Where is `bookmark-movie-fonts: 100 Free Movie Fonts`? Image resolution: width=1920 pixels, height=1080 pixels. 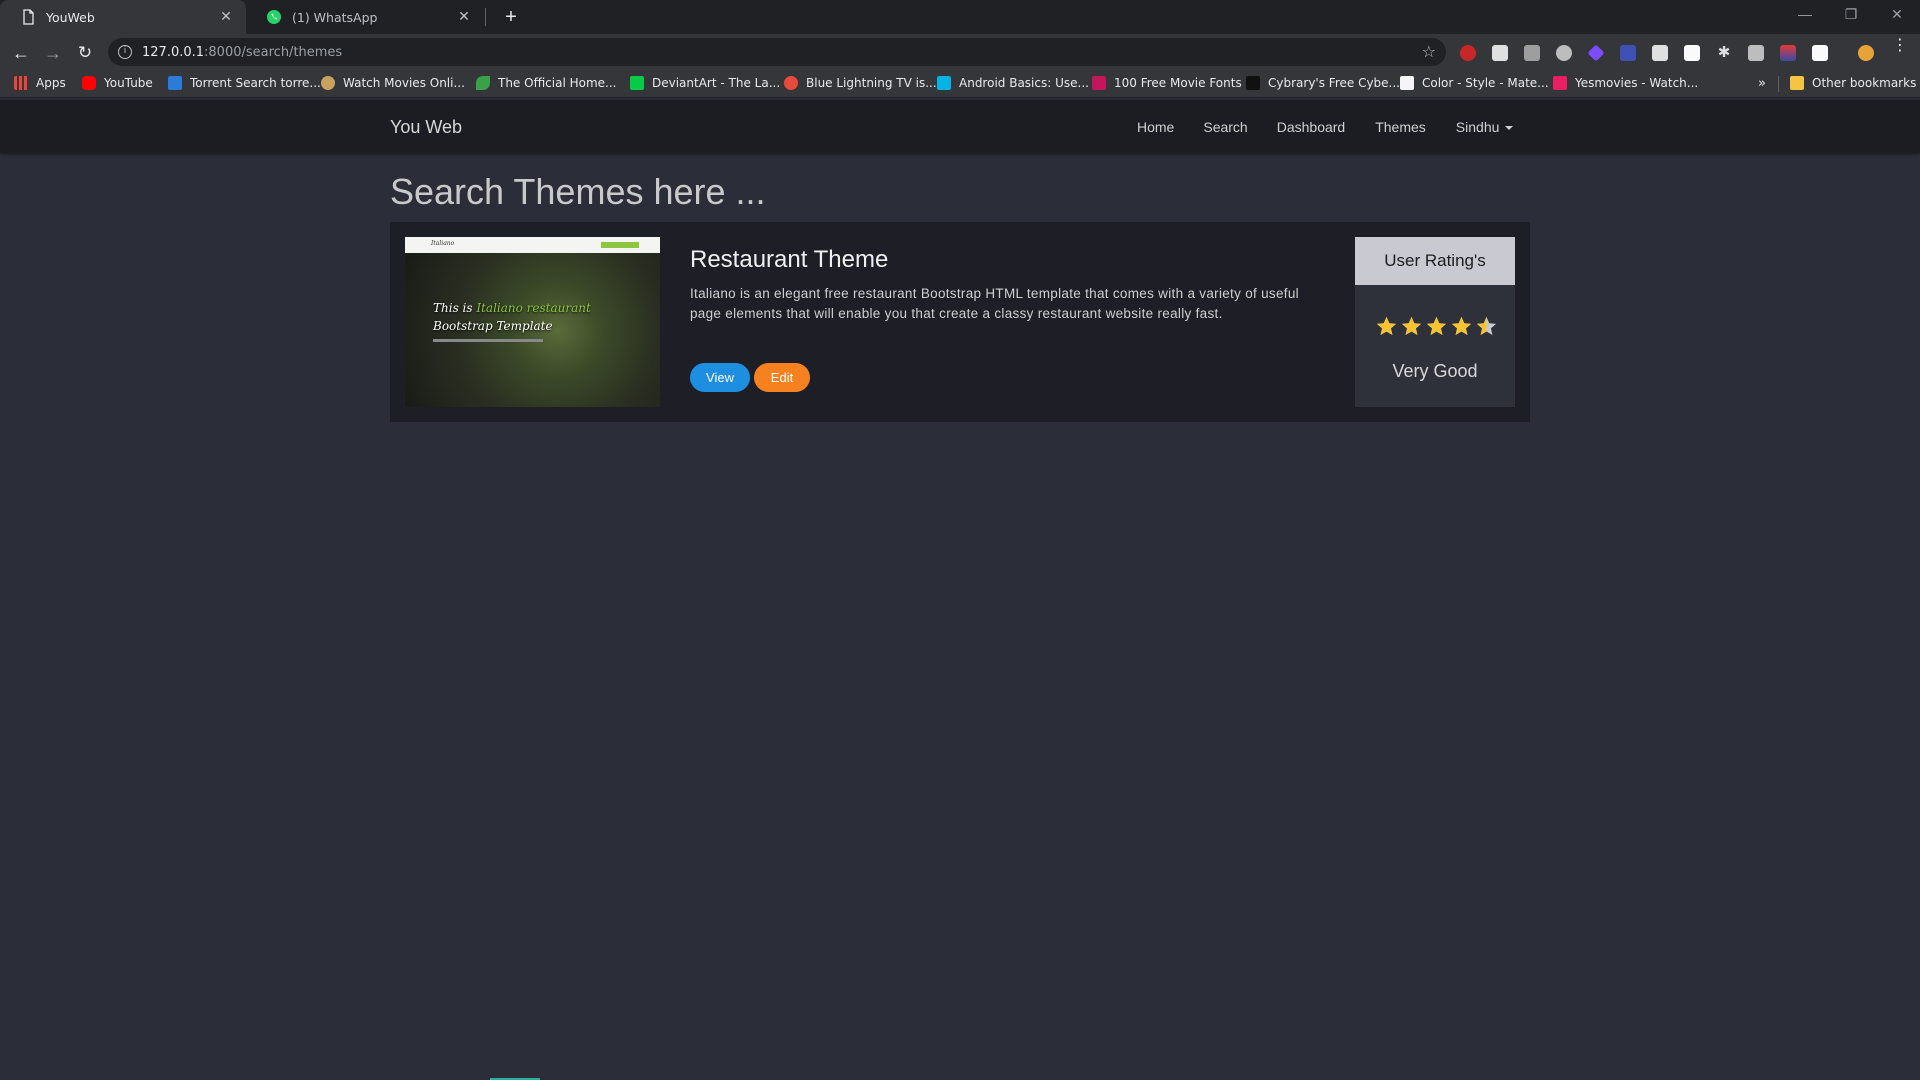
bookmark-movie-fonts: 100 Free Movie Fonts is located at coordinates (1167, 83).